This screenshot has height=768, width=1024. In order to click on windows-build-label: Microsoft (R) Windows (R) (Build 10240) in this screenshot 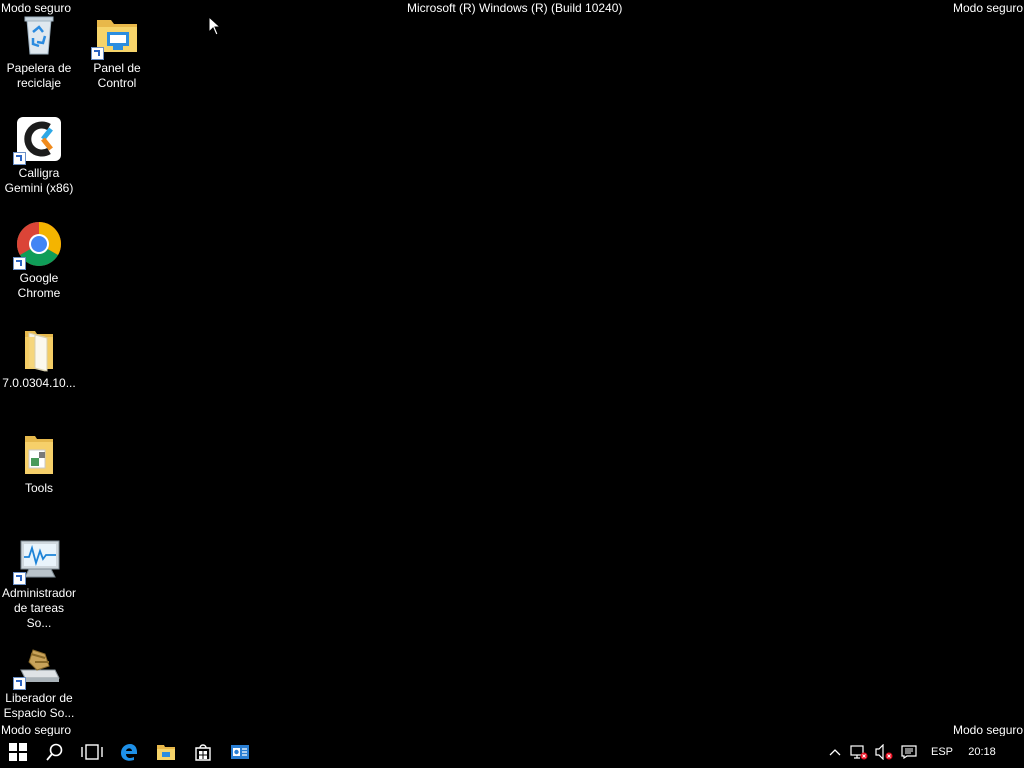, I will do `click(515, 8)`.